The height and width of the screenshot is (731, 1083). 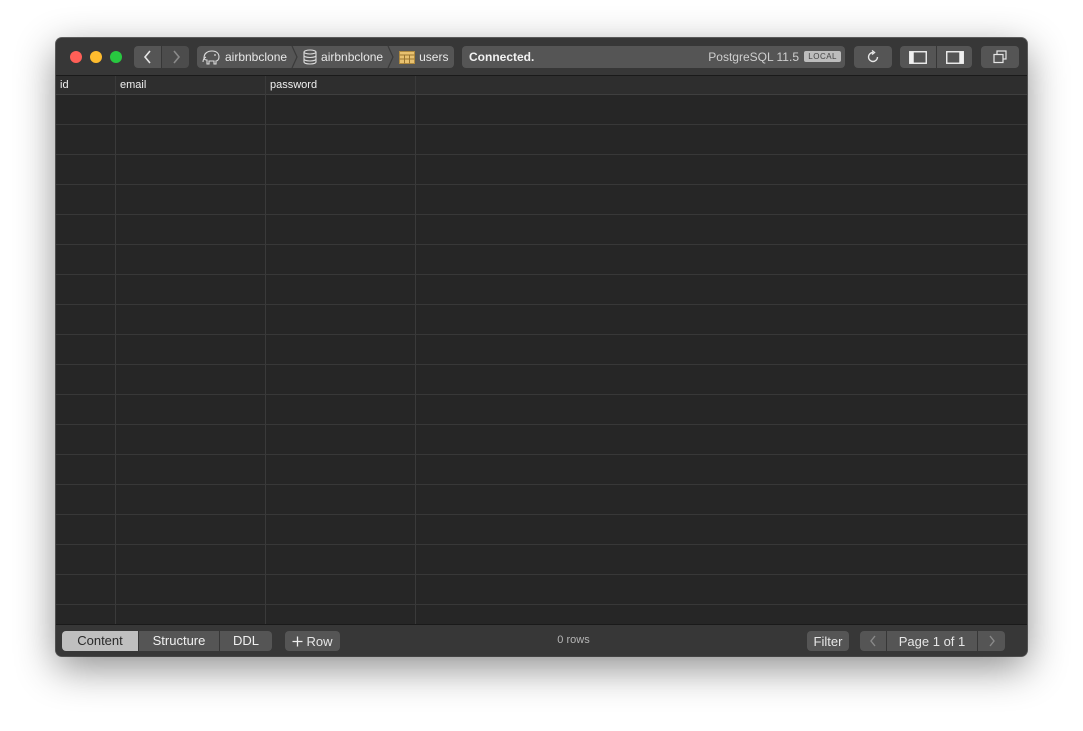 I want to click on new-window-button, so click(x=1000, y=57).